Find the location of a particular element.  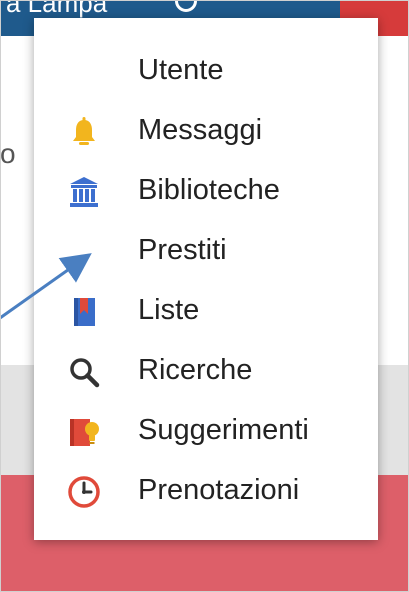

menu-item-label: Utente is located at coordinates (181, 70).